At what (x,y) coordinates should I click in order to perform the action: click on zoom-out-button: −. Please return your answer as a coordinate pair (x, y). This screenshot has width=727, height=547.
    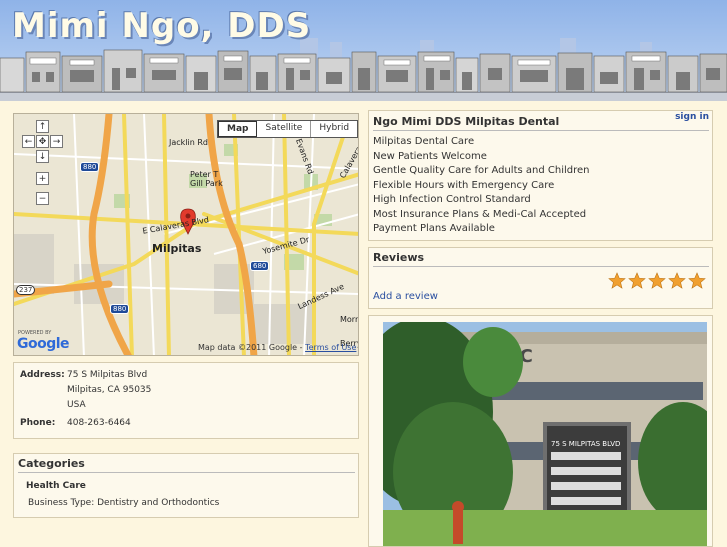
    Looking at the image, I should click on (42, 198).